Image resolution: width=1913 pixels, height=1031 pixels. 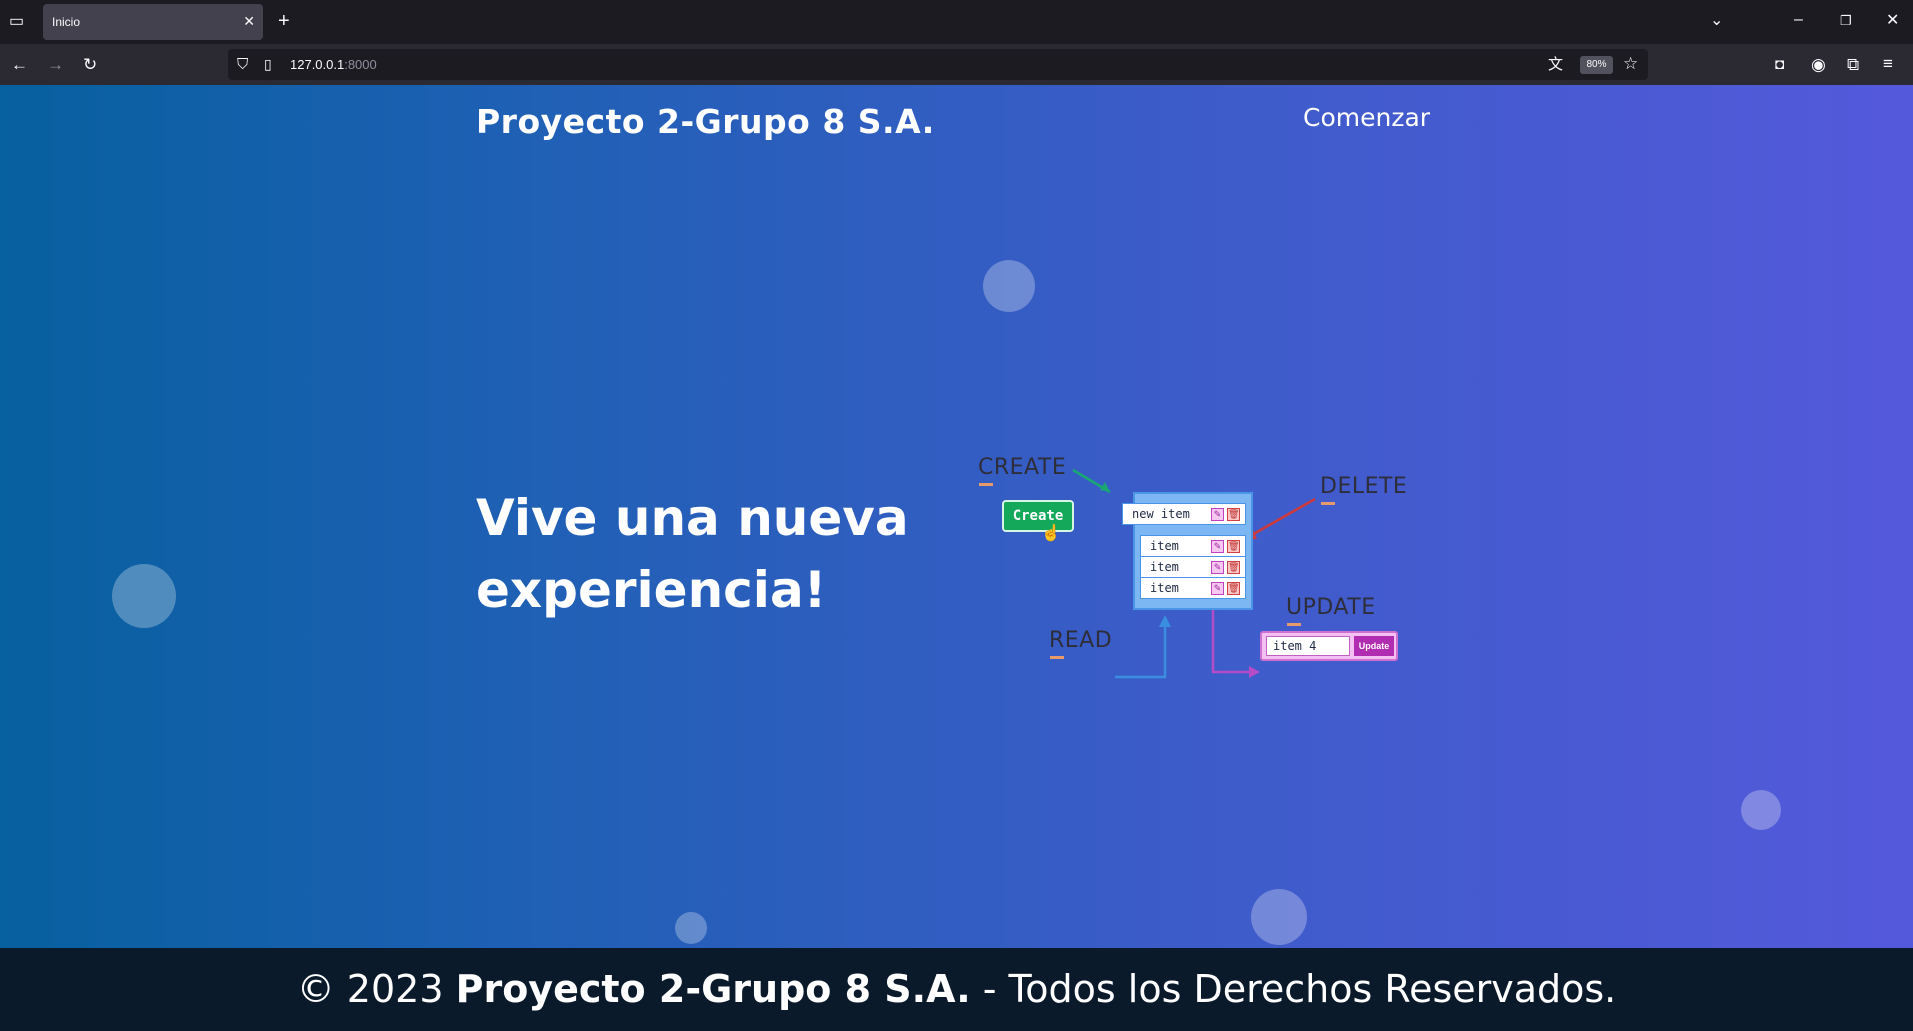 I want to click on minimize-icon: –, so click(x=1798, y=20).